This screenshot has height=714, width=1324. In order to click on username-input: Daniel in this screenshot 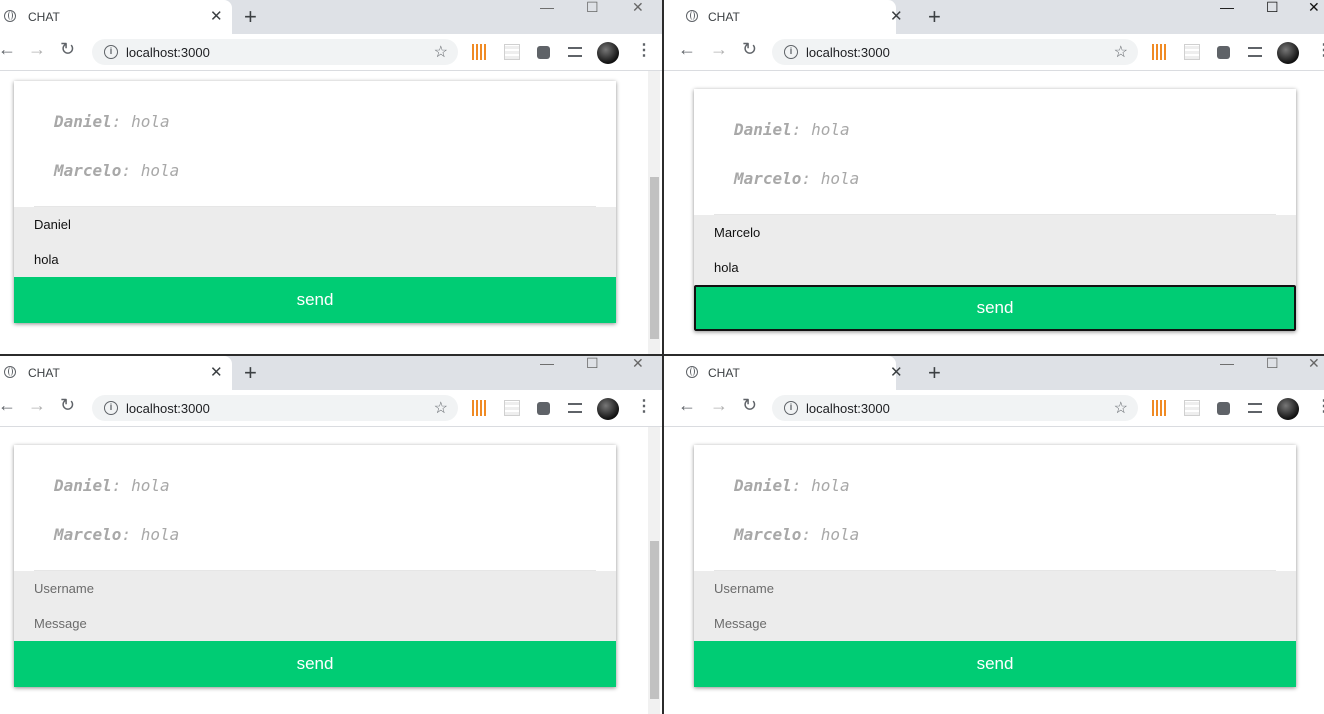, I will do `click(315, 224)`.